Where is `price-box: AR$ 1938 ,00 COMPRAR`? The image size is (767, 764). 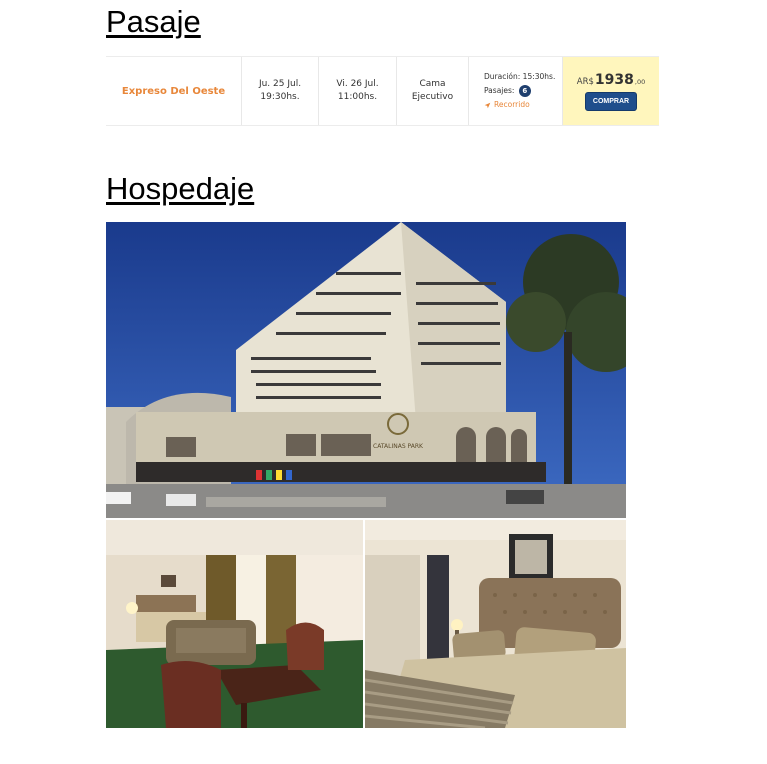
price-box: AR$ 1938 ,00 COMPRAR is located at coordinates (611, 91).